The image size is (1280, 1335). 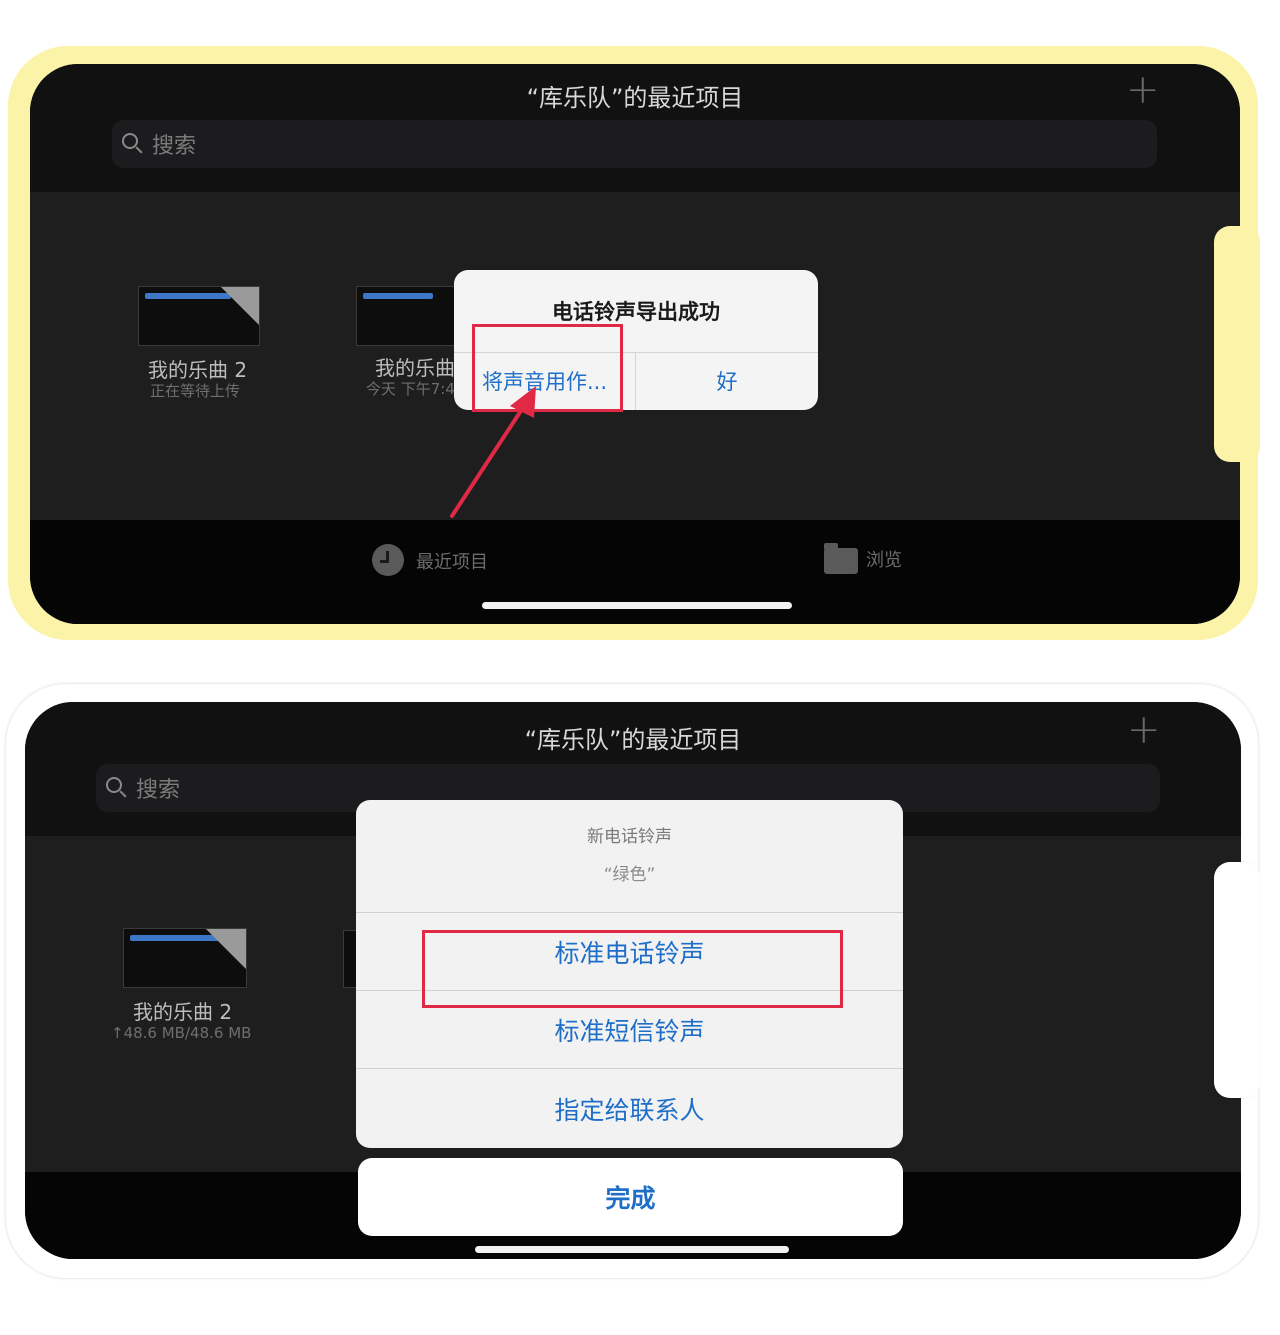 What do you see at coordinates (181, 1033) in the screenshot?
I see `upload-progress: ↑48.6 MB/48.6 MB` at bounding box center [181, 1033].